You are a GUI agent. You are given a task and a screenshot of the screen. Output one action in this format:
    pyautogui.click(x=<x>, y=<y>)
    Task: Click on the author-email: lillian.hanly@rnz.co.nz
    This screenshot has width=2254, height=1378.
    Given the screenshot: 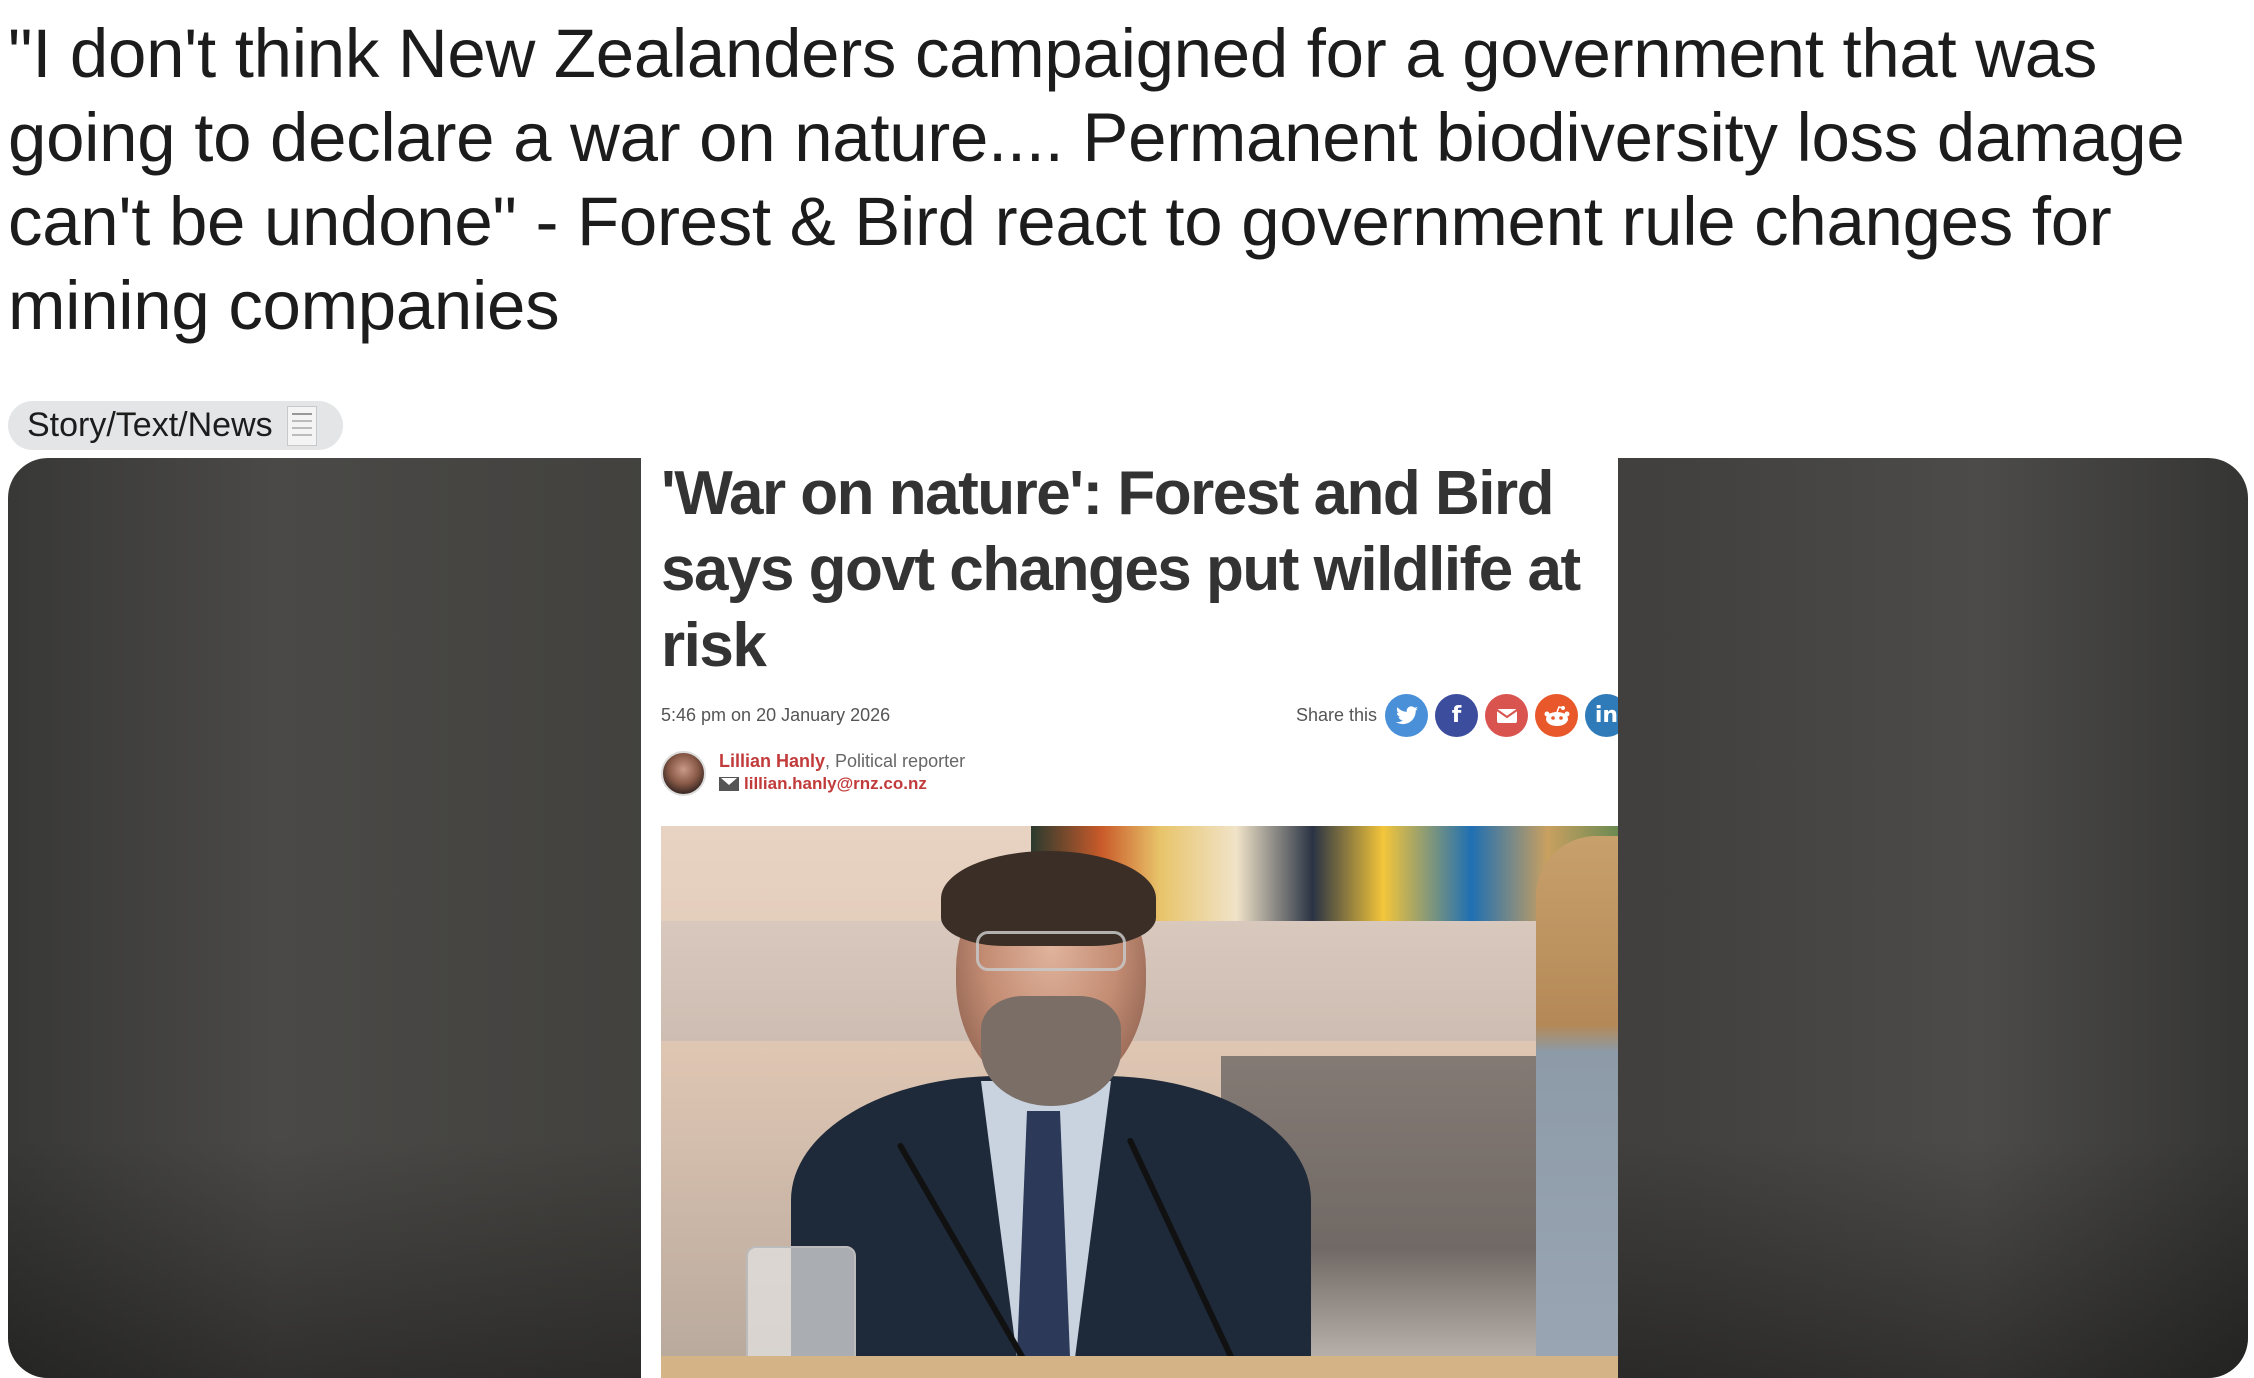 What is the action you would take?
    pyautogui.click(x=835, y=784)
    